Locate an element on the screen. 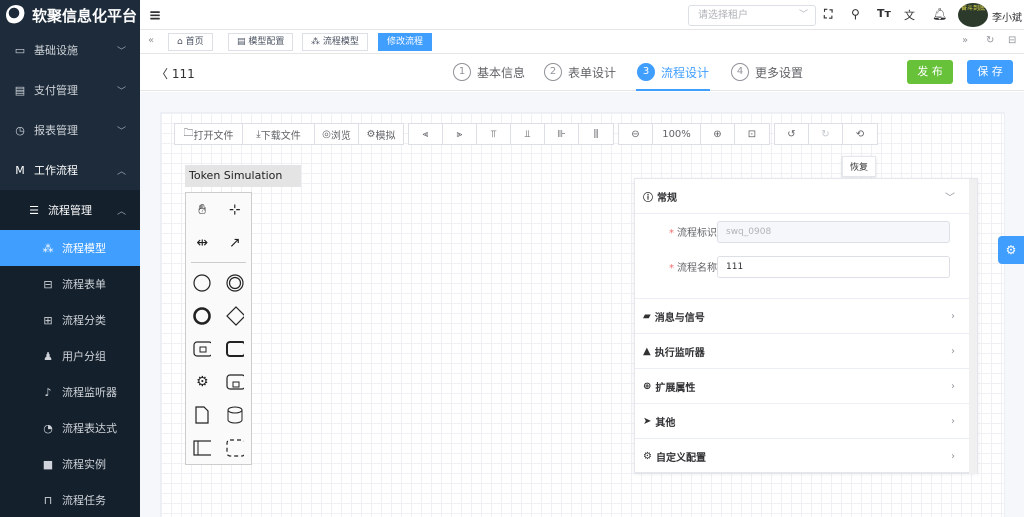 Image resolution: width=1024 pixels, height=517 pixels. align-left-icon: ⫷ is located at coordinates (426, 134).